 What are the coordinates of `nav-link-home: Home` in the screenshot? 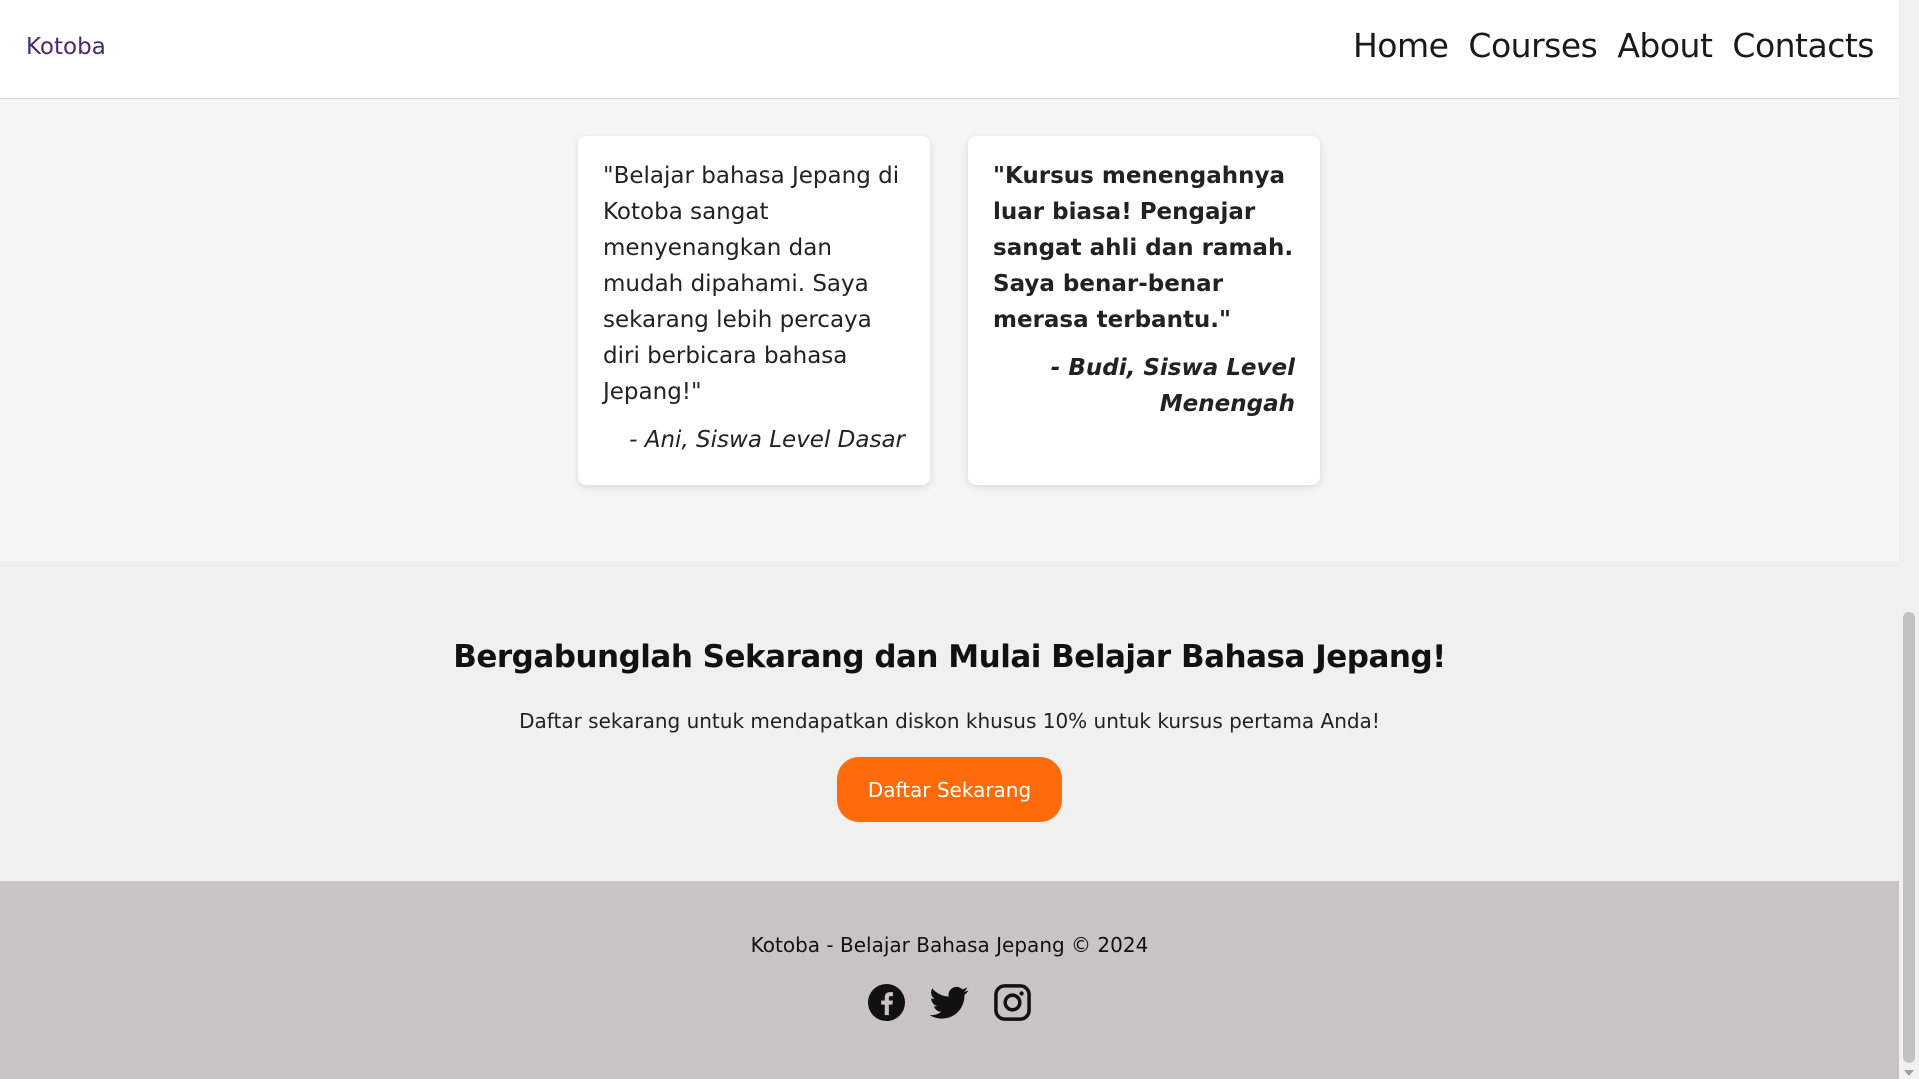 It's located at (1401, 45).